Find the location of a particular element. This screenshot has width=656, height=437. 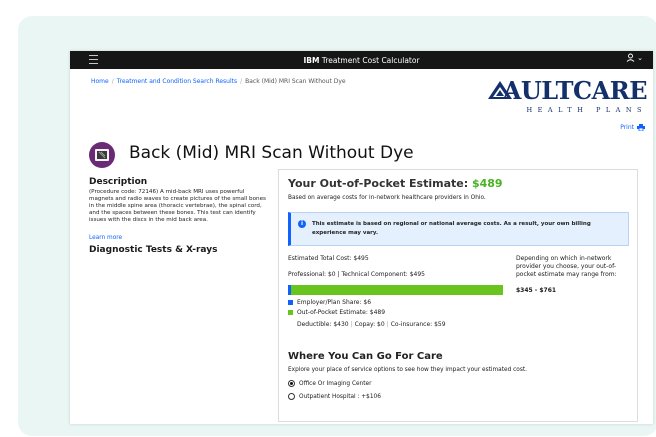

aultcare-logo: AULTCARE HEALTH PLANS is located at coordinates (567, 99).